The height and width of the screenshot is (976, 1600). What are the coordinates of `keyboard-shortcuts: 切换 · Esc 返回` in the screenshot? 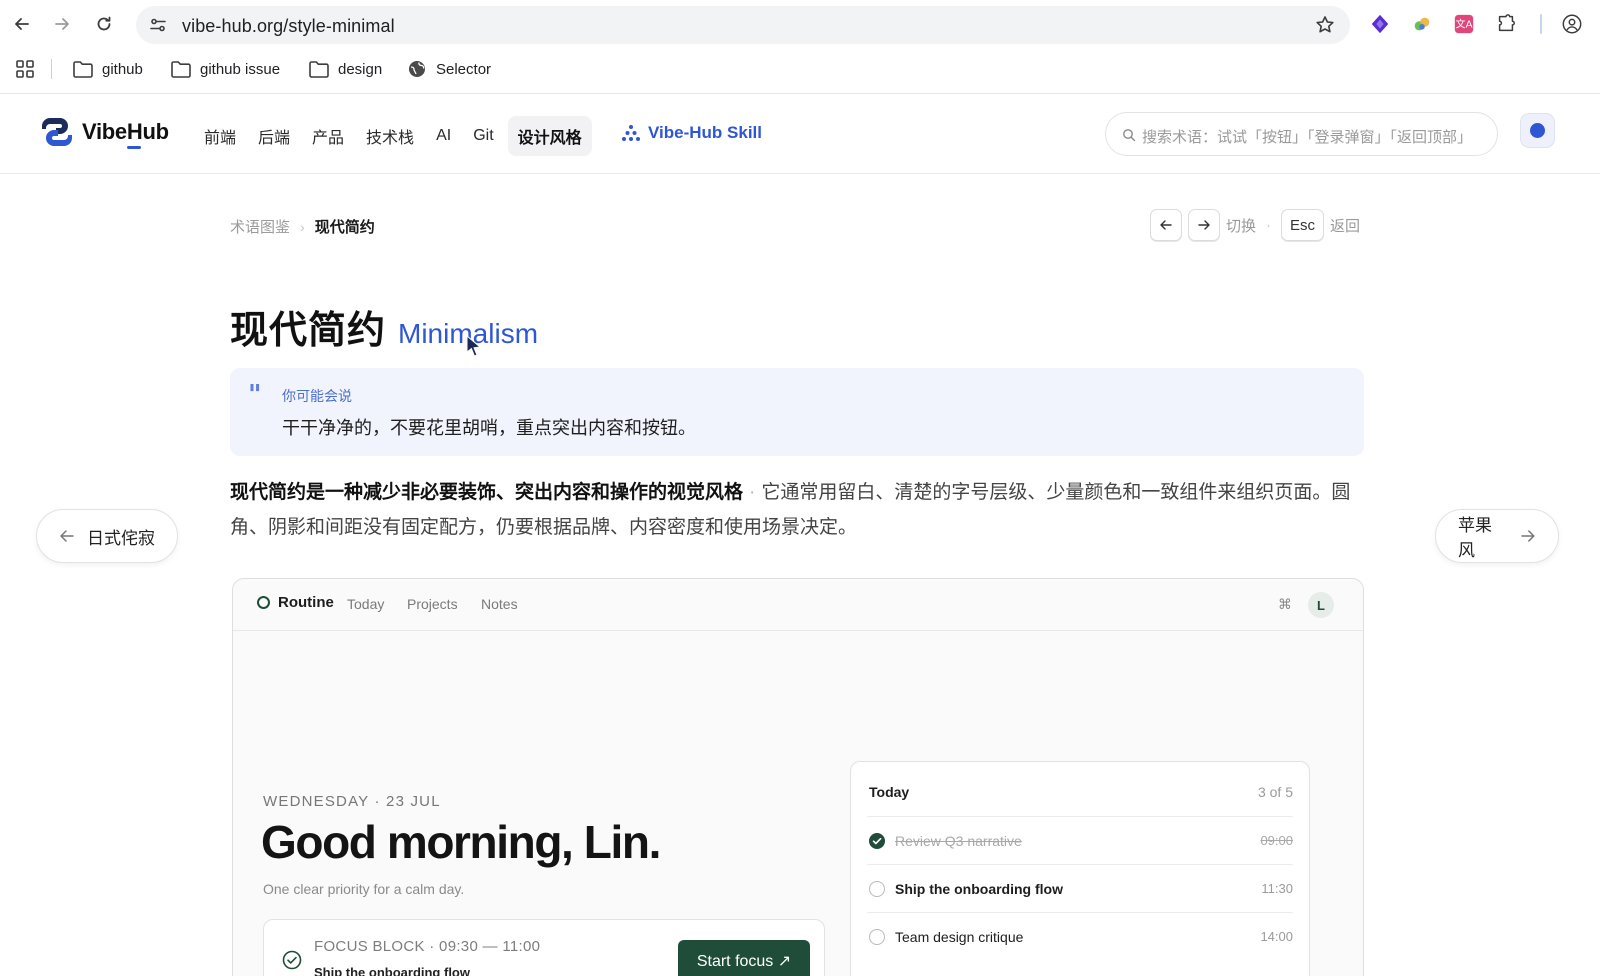 It's located at (1255, 225).